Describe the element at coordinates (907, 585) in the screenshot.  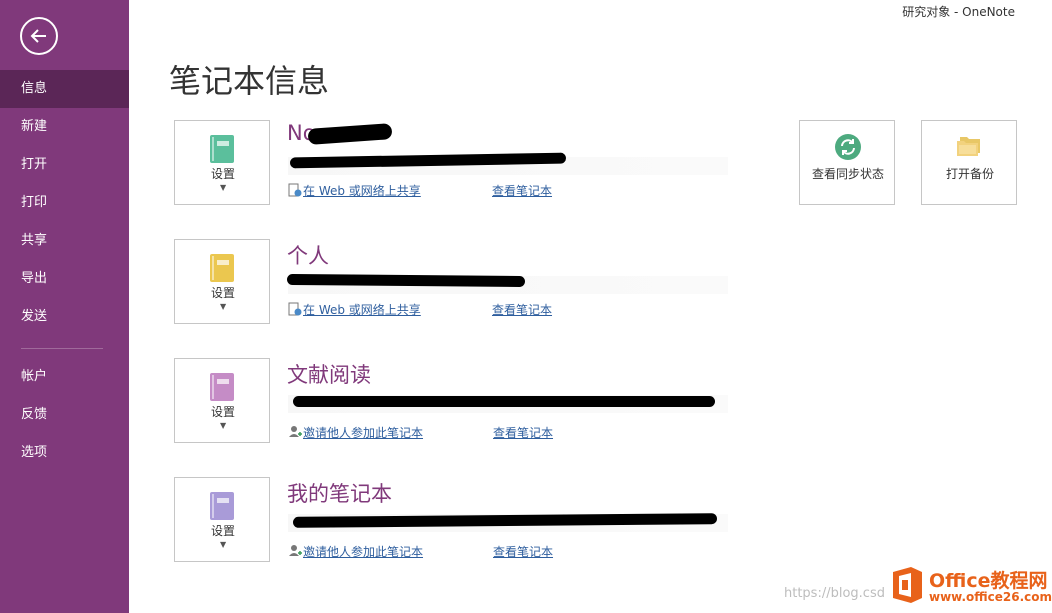
I see `office-logo-icon` at that location.